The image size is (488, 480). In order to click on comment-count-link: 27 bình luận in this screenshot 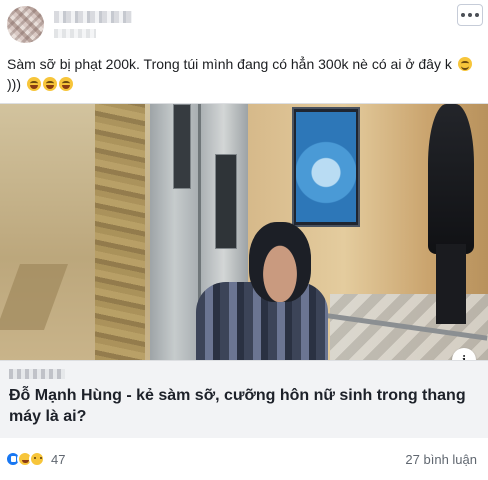, I will do `click(441, 459)`.